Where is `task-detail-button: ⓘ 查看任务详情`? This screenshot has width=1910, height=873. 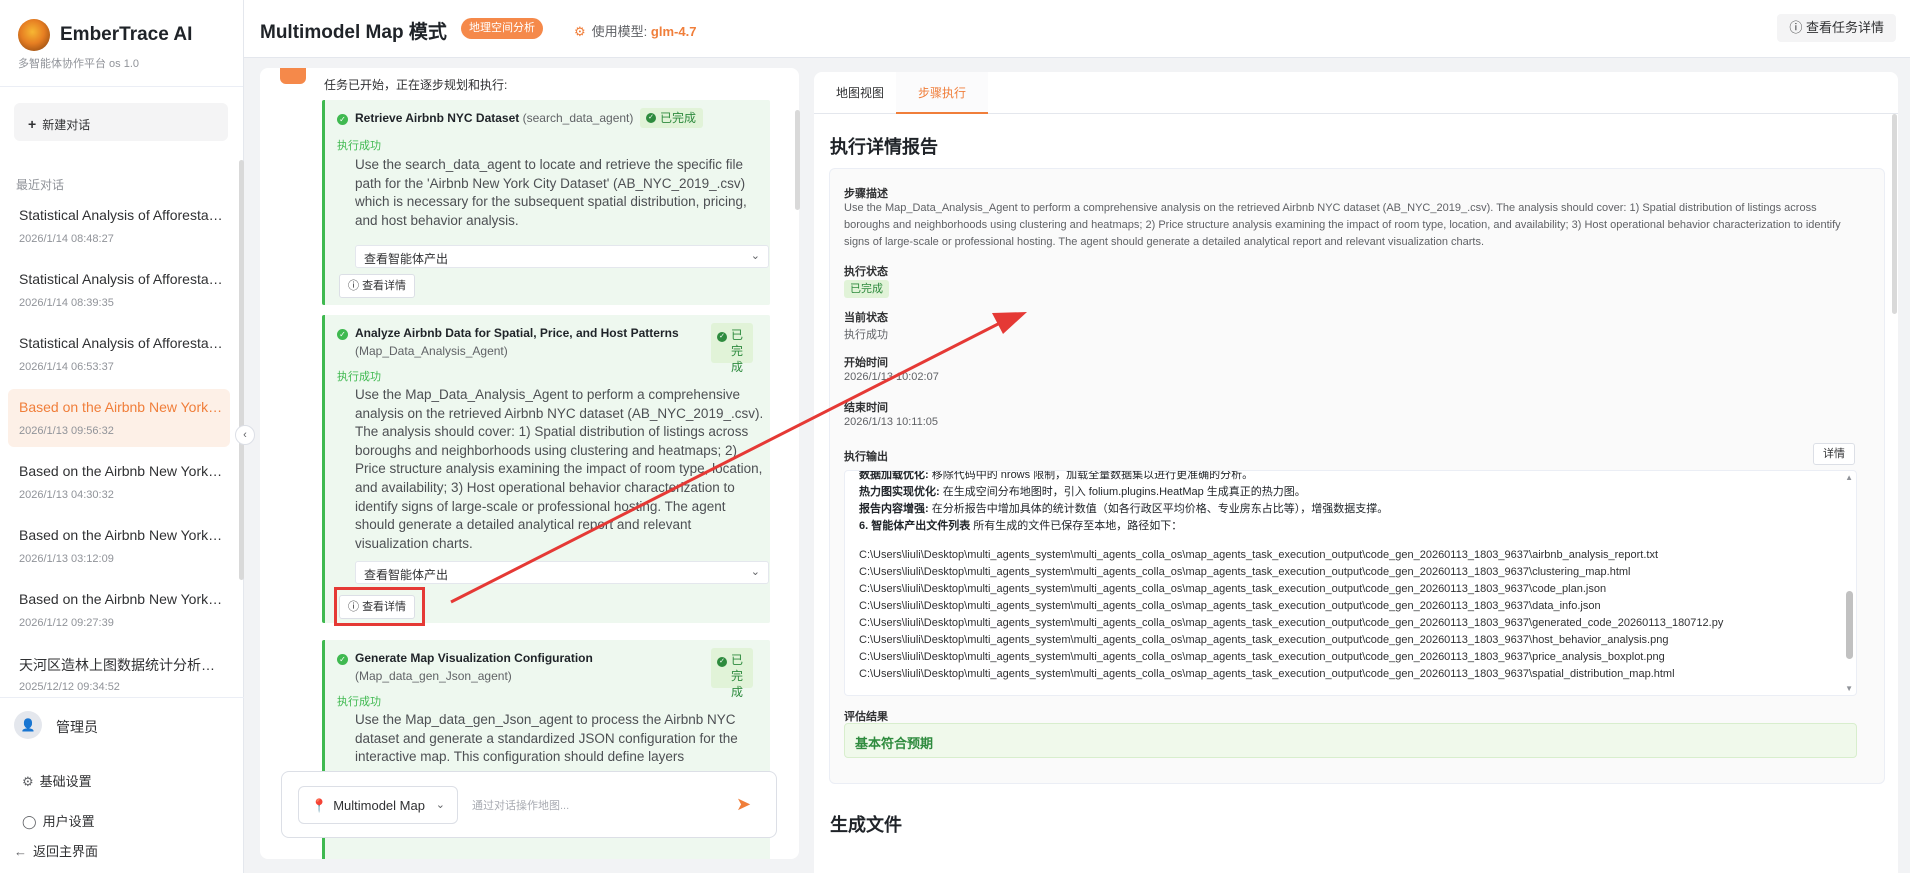
task-detail-button: ⓘ 查看任务详情 is located at coordinates (1836, 28).